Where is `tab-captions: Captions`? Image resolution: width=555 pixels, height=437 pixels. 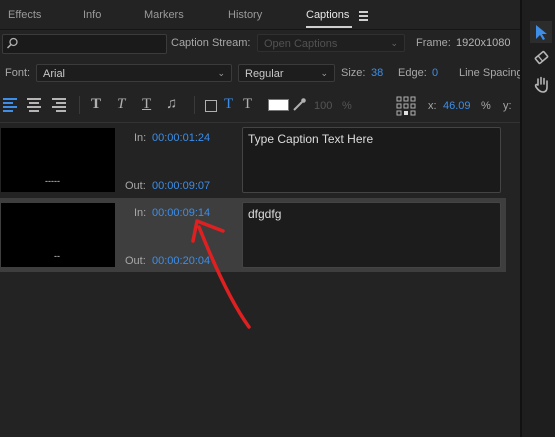 tab-captions: Captions is located at coordinates (327, 15).